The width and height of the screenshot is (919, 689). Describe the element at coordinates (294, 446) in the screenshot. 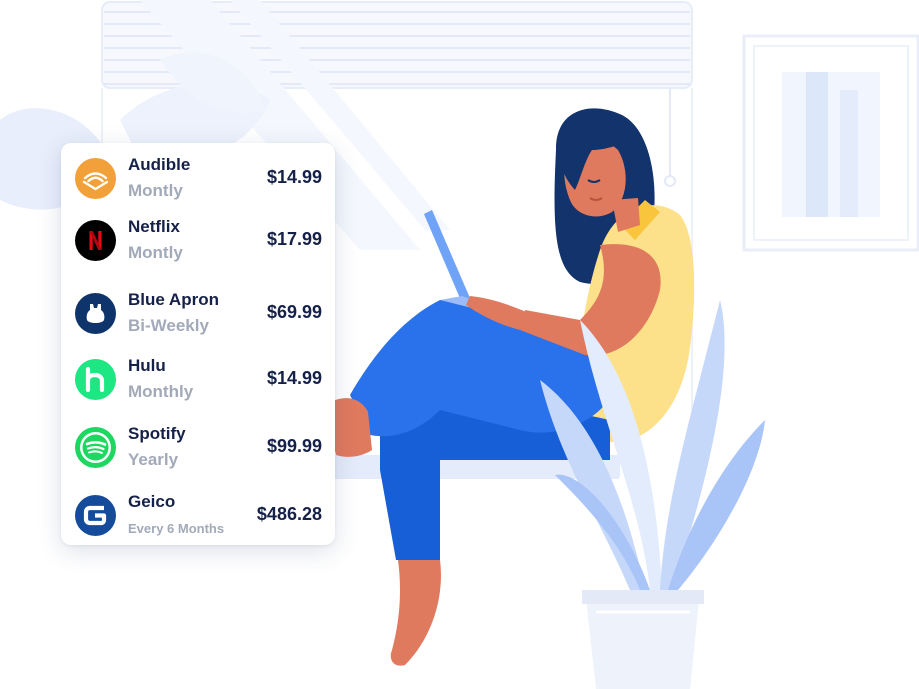

I see `subscription-price: $99.99` at that location.